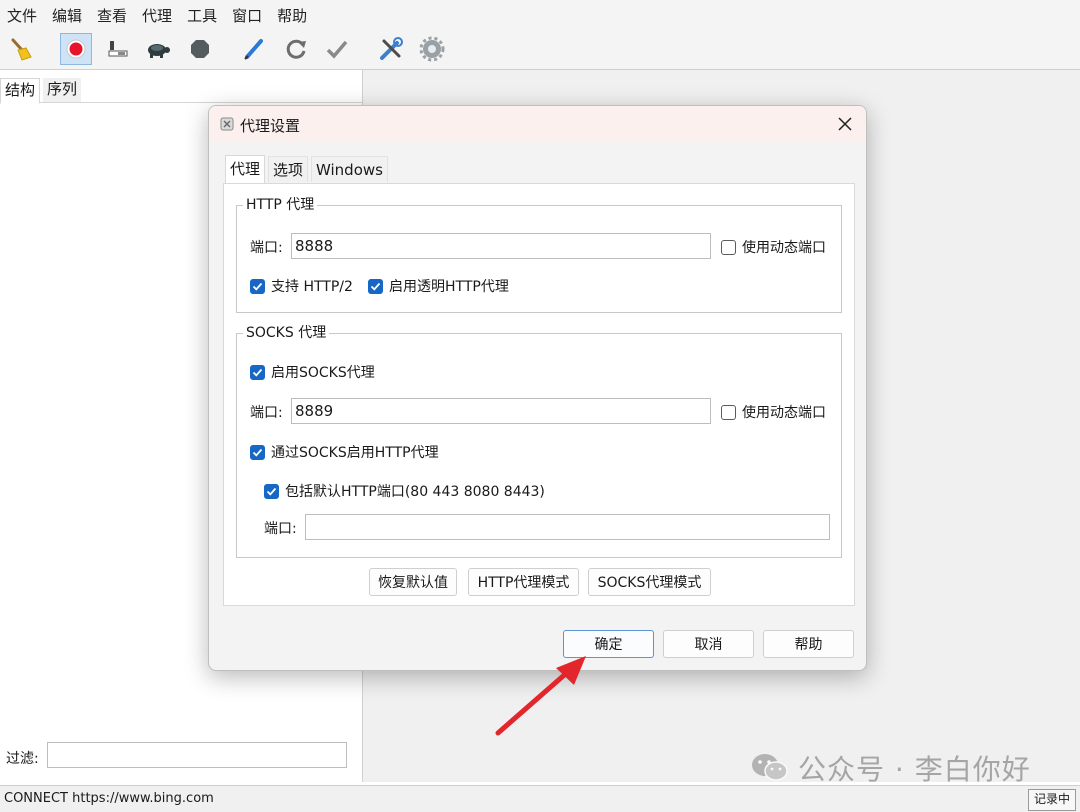  What do you see at coordinates (109, 798) in the screenshot?
I see `status-text: CONNECT https://www.bing.com` at bounding box center [109, 798].